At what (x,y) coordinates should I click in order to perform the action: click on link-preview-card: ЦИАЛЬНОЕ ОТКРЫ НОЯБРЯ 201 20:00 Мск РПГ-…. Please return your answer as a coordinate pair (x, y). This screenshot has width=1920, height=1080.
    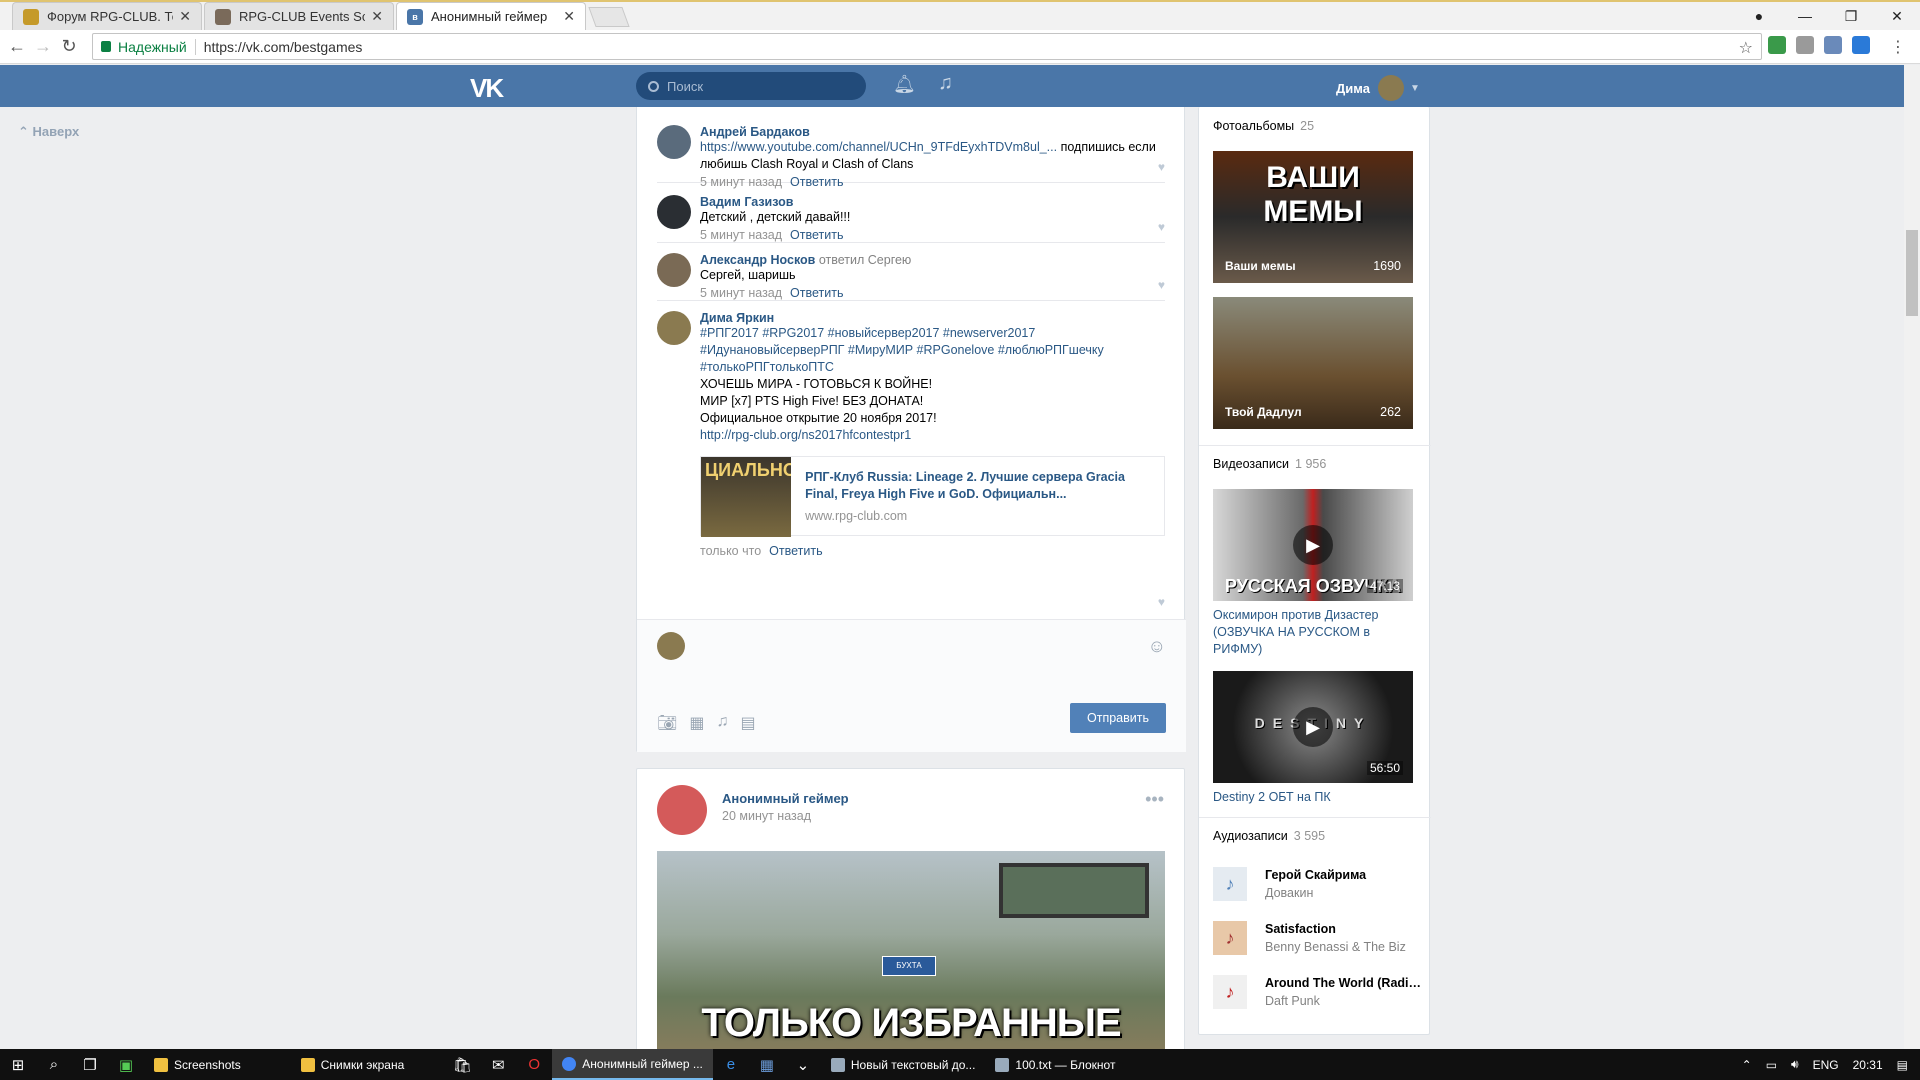
    Looking at the image, I should click on (932, 496).